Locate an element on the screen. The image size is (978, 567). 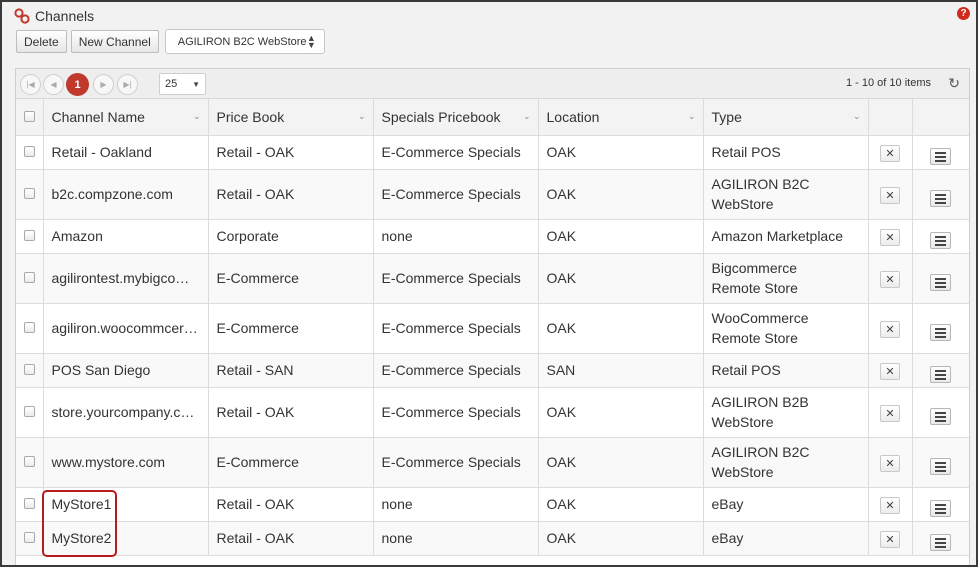
channel-name-cell: POS San Diego is located at coordinates (126, 370).